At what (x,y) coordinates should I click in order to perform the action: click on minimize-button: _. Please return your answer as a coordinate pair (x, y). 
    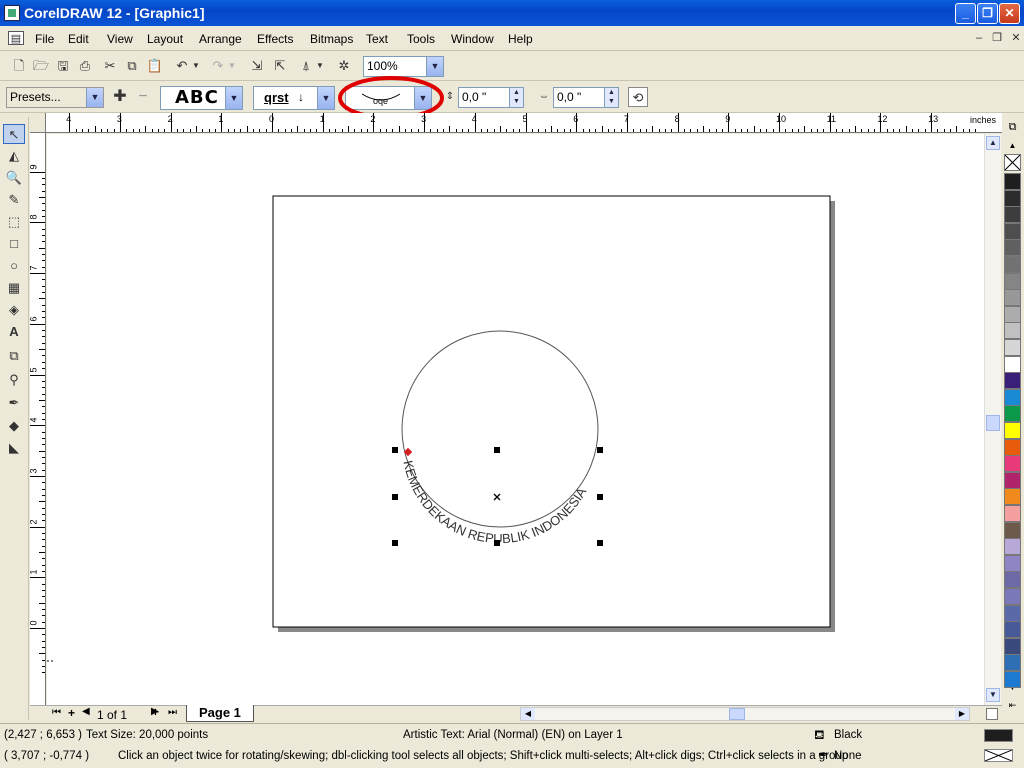
    Looking at the image, I should click on (965, 13).